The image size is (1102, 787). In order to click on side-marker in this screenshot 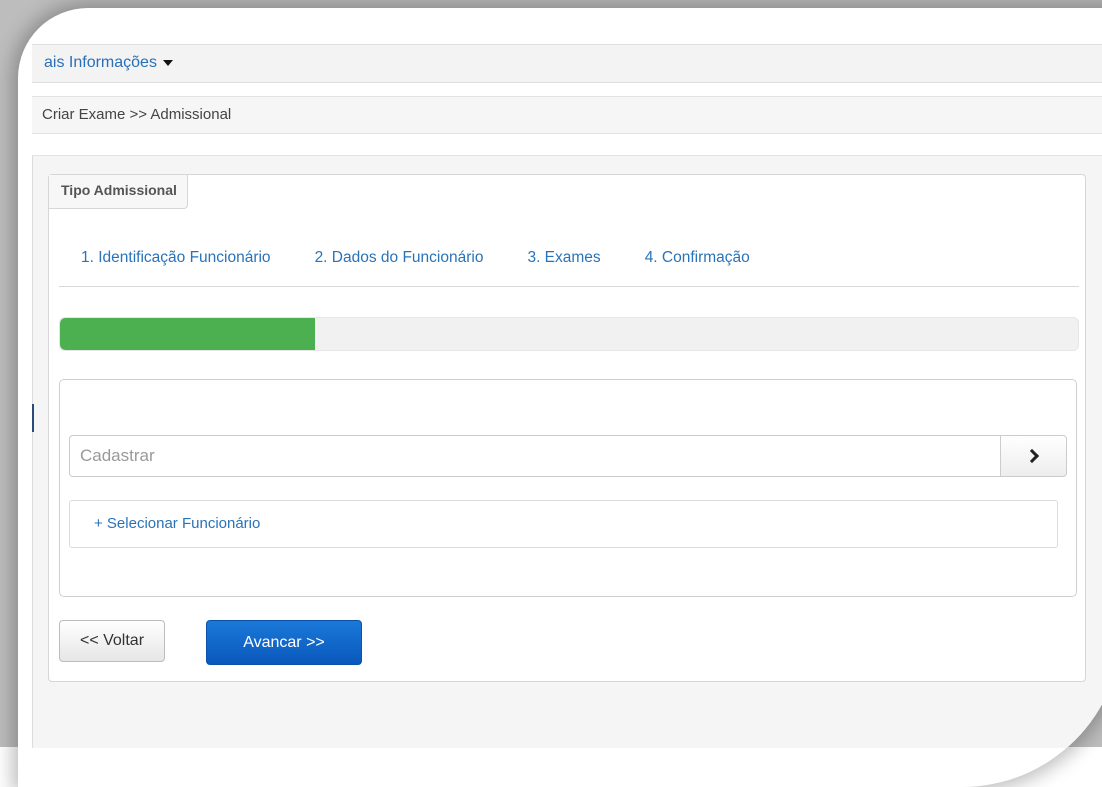, I will do `click(33, 418)`.